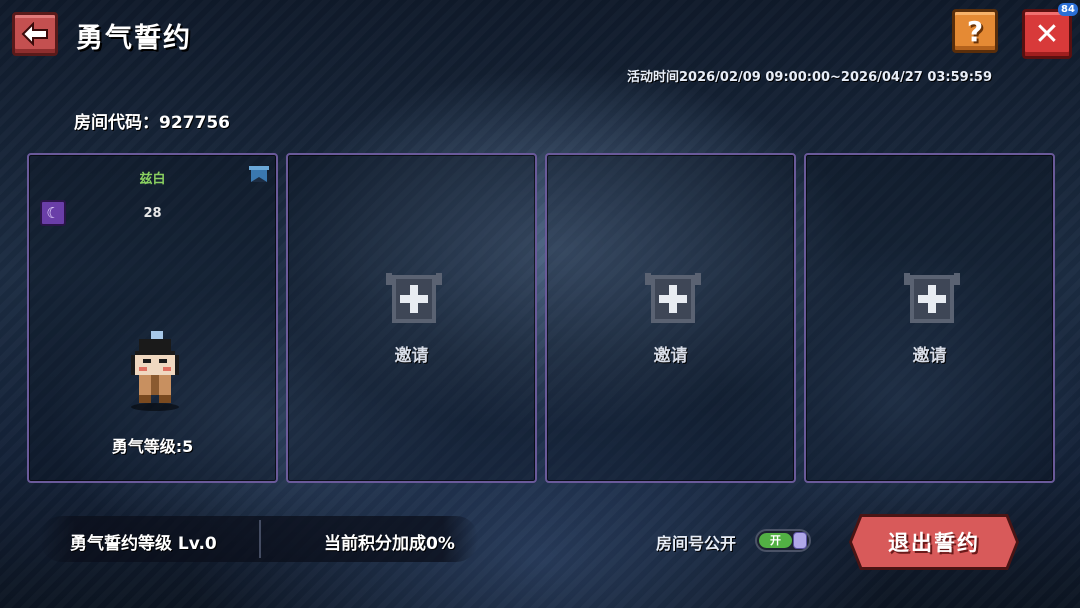  I want to click on back-button, so click(35, 34).